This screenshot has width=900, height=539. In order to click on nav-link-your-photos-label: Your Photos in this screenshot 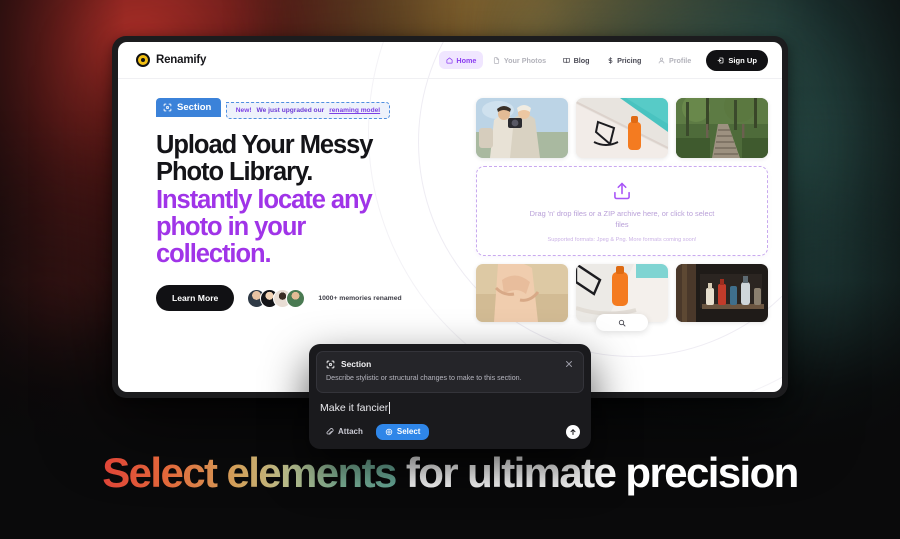, I will do `click(525, 60)`.